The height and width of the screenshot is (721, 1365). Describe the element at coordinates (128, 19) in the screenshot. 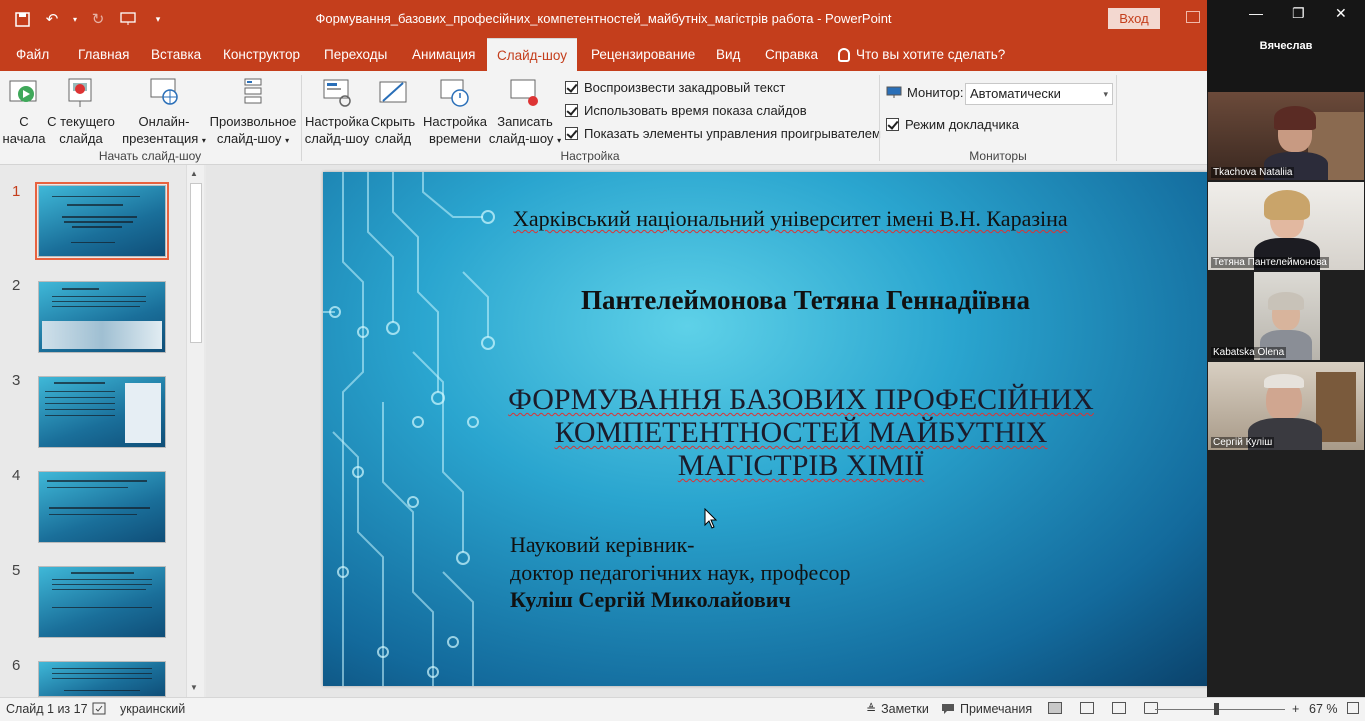

I see `present-icon` at that location.